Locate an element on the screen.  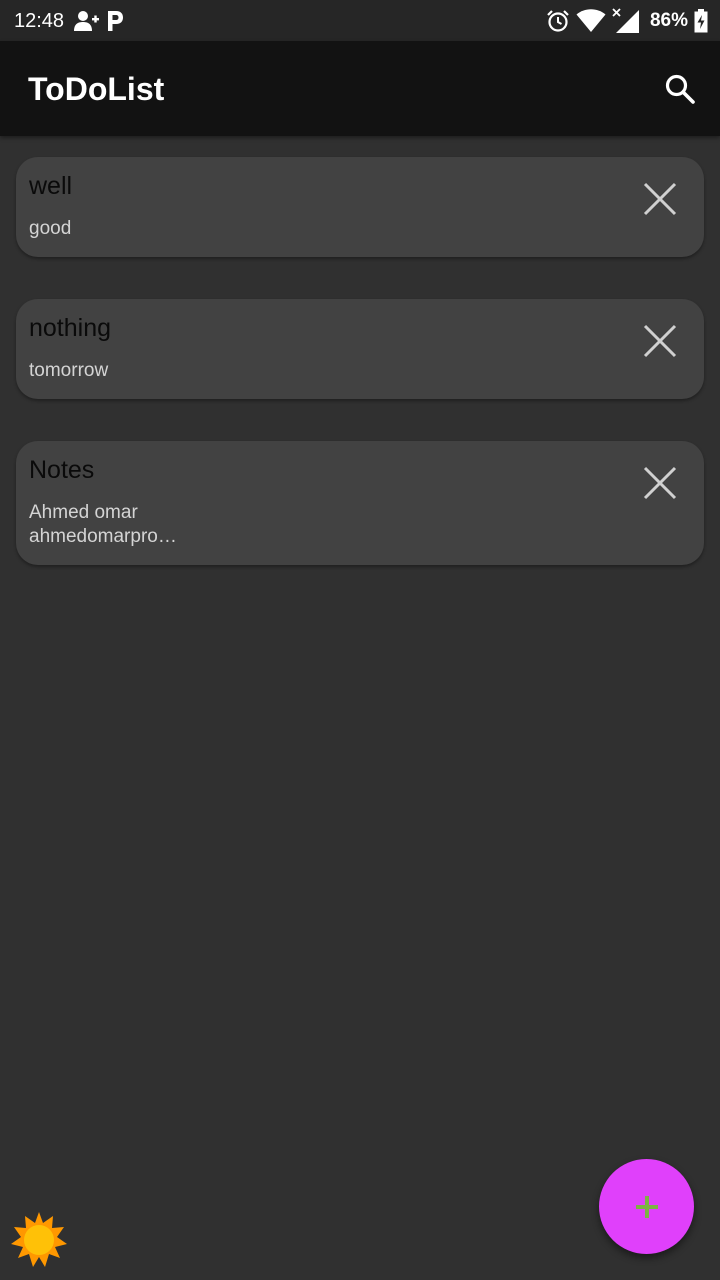
theme-toggle-button is located at coordinates (39, 1240).